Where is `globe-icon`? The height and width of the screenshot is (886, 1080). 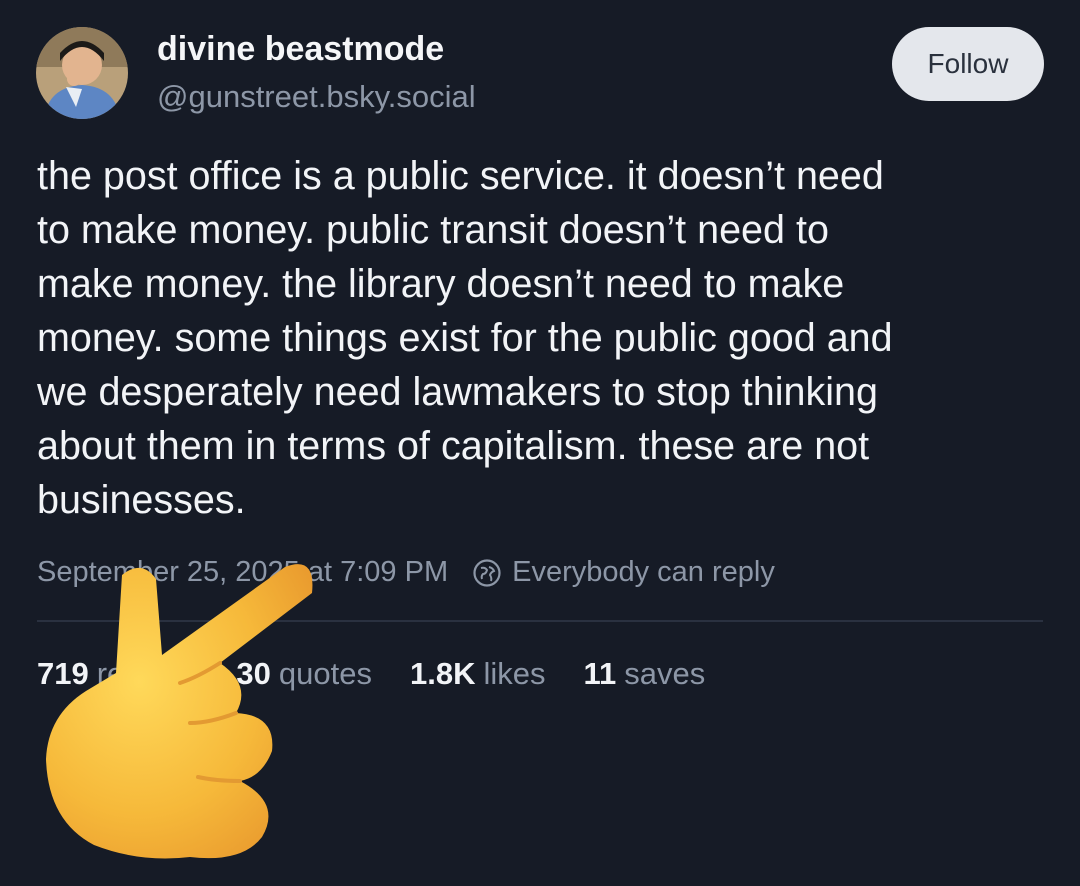
globe-icon is located at coordinates (487, 572).